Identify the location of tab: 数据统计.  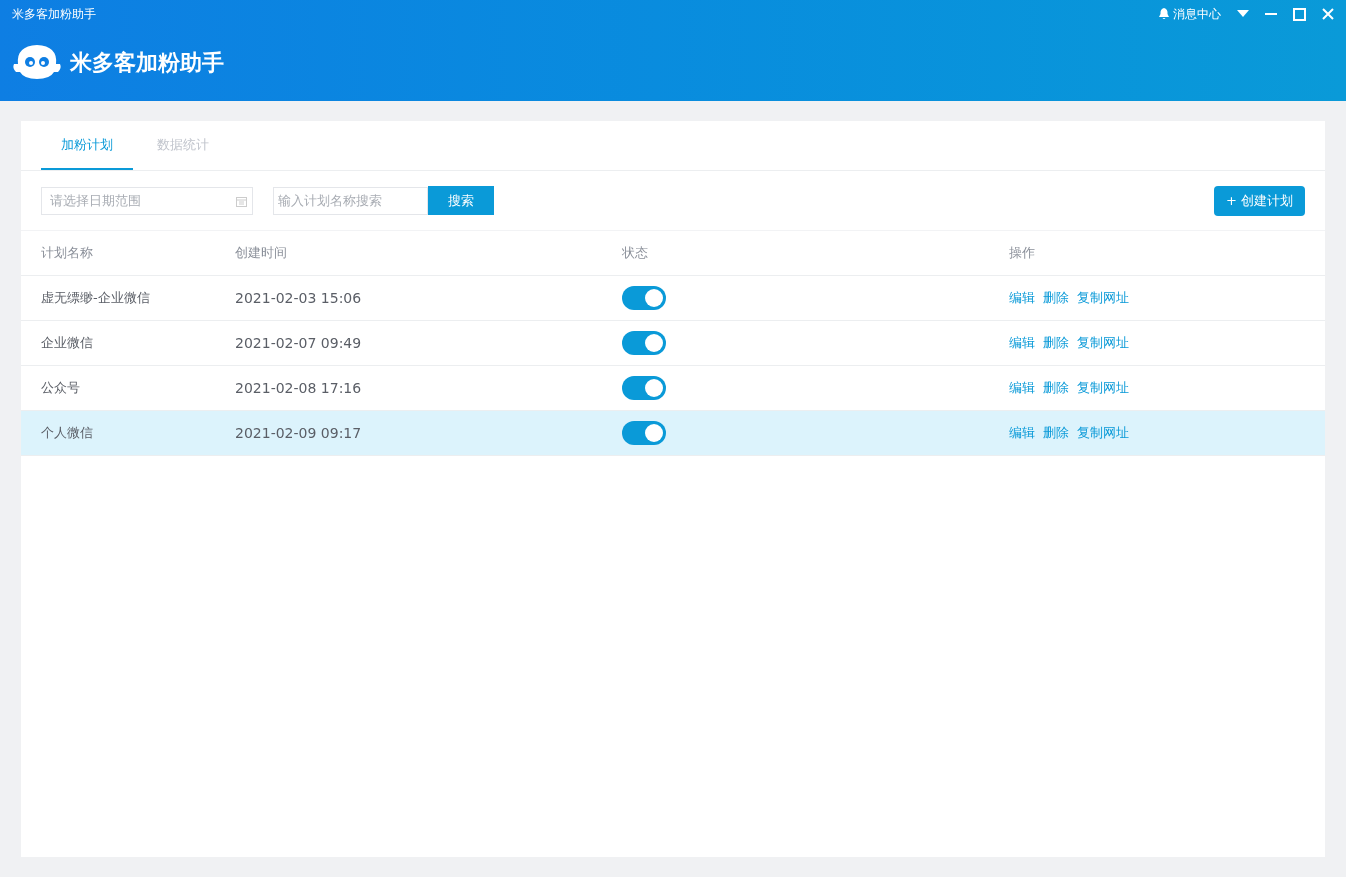
(183, 145).